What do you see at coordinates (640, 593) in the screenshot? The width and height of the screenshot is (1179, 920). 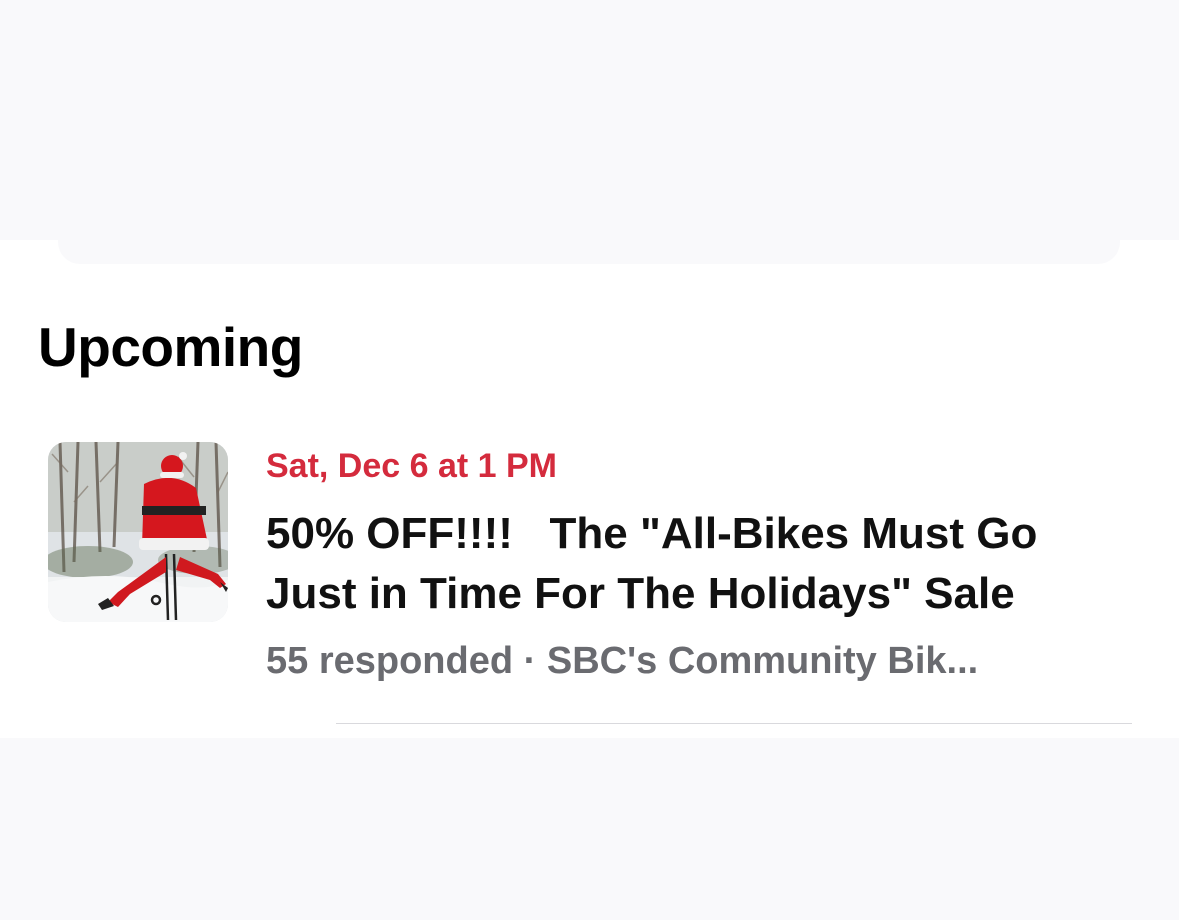 I see `event-title-line-2: Just in Time For The Holidays" Sale` at bounding box center [640, 593].